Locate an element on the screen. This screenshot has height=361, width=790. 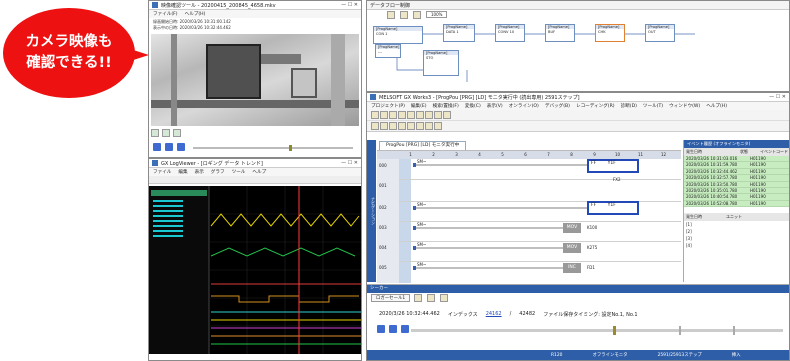
menu-item: 表示 is located at coordinates (199, 172).